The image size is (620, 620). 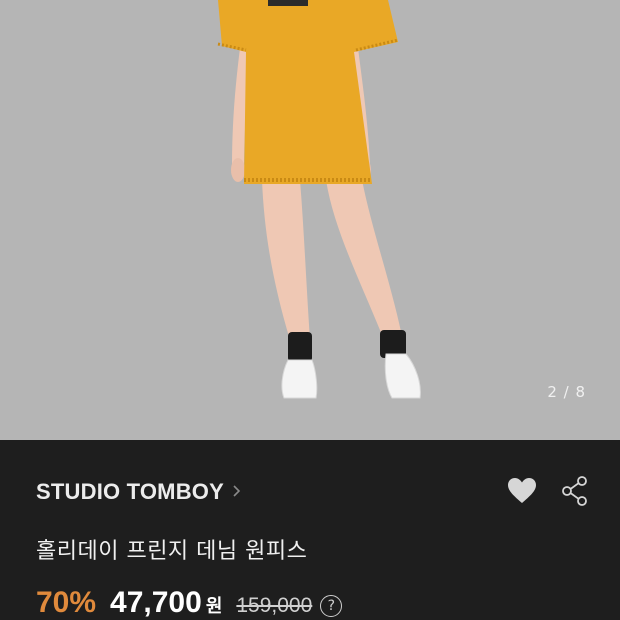 I want to click on right-shoe, so click(x=402, y=376).